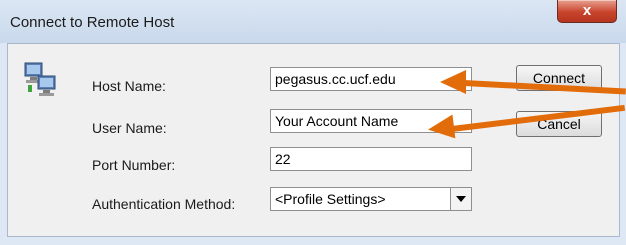  Describe the element at coordinates (330, 199) in the screenshot. I see `authentication-method-value: <Profile Settings>` at that location.